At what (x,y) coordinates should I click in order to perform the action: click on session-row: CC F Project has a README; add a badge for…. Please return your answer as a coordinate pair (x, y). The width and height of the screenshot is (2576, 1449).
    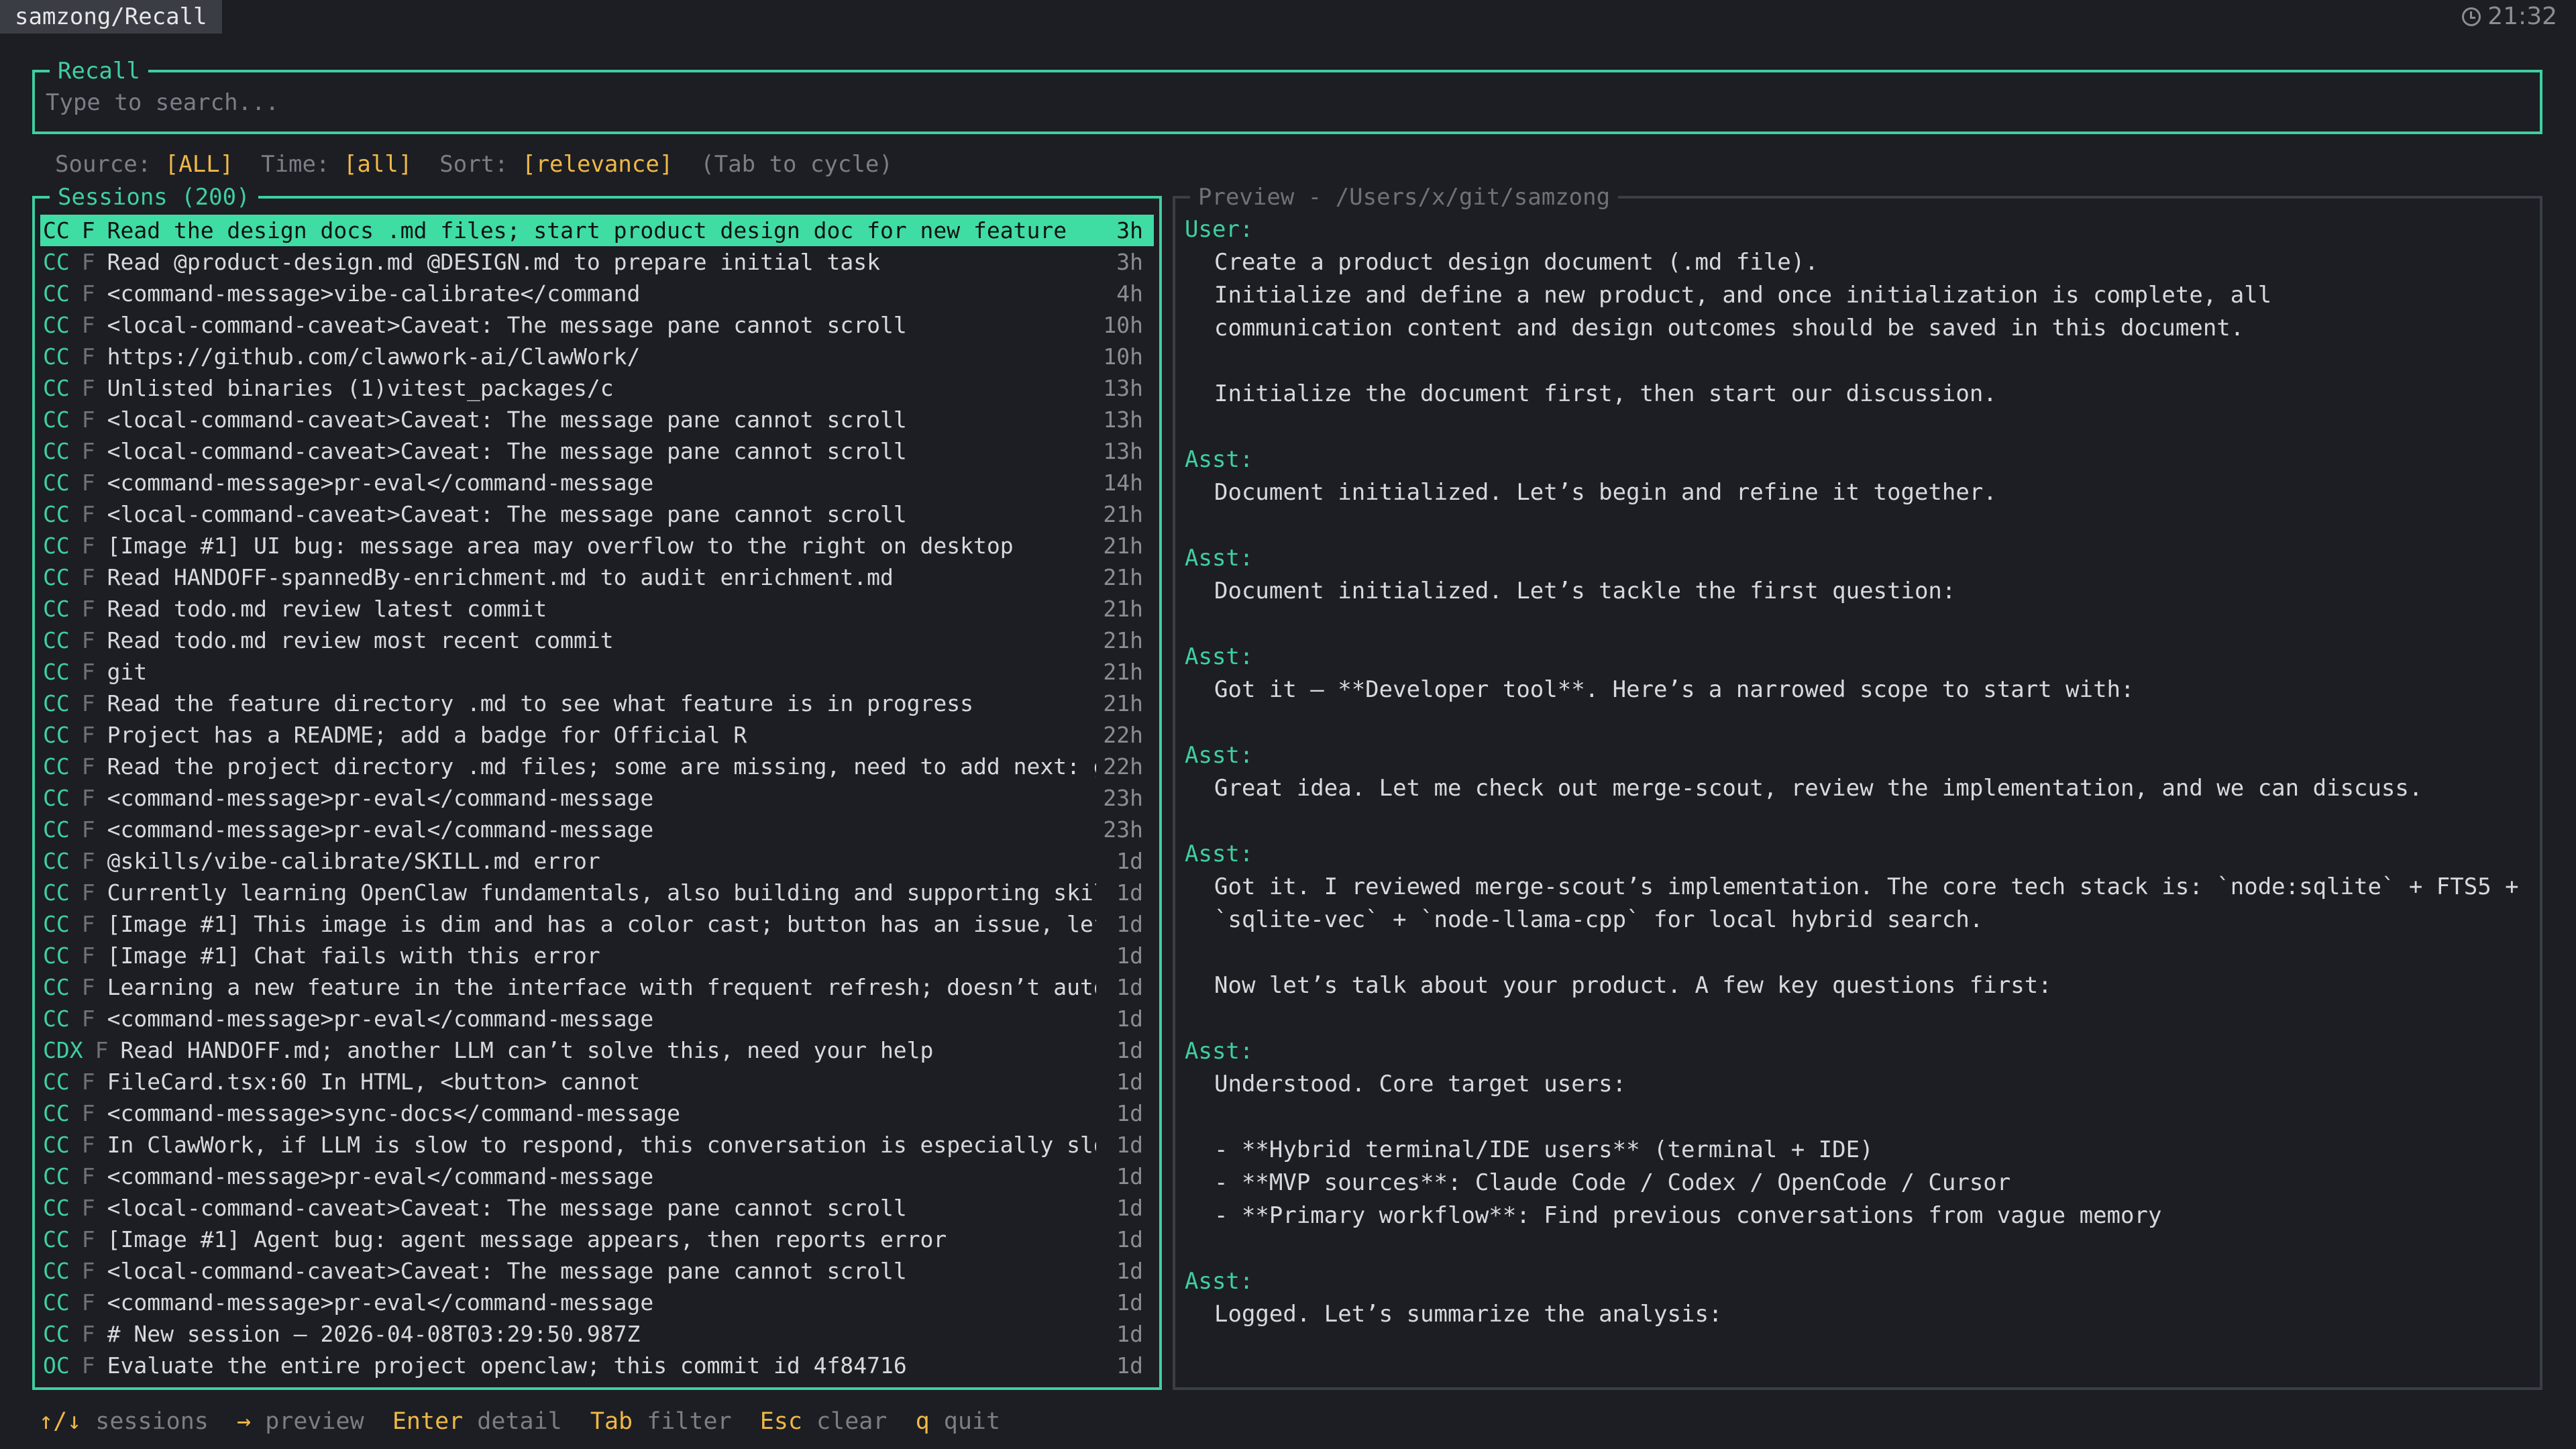
    Looking at the image, I should click on (597, 735).